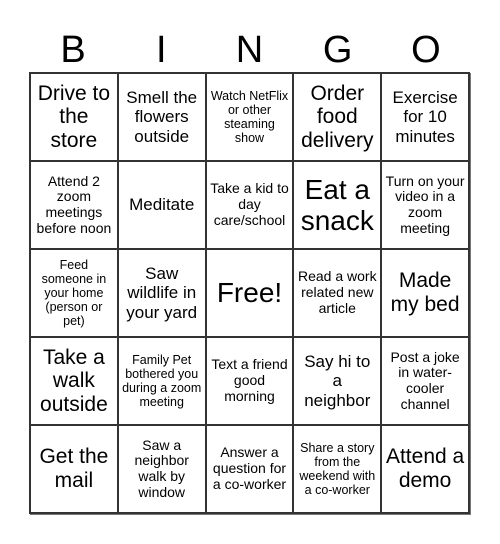 This screenshot has height=544, width=500. I want to click on header-letter-o: O, so click(426, 50).